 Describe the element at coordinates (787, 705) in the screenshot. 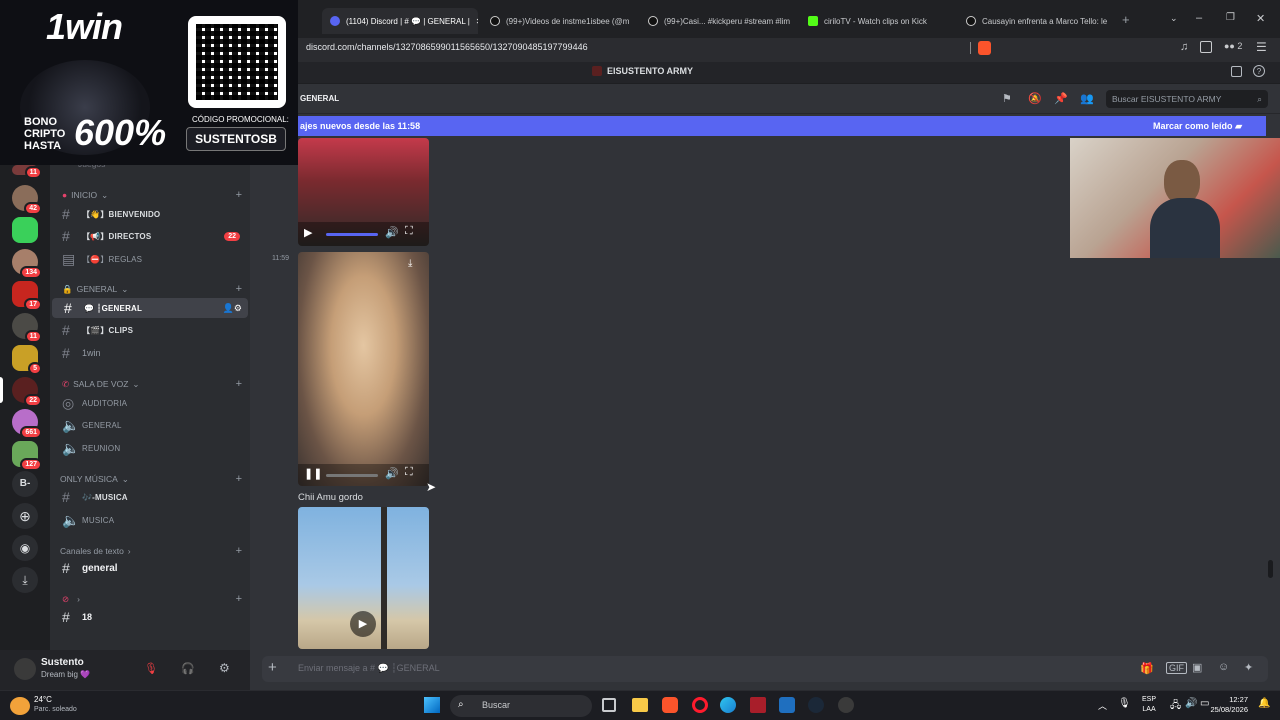

I see `store-icon` at that location.